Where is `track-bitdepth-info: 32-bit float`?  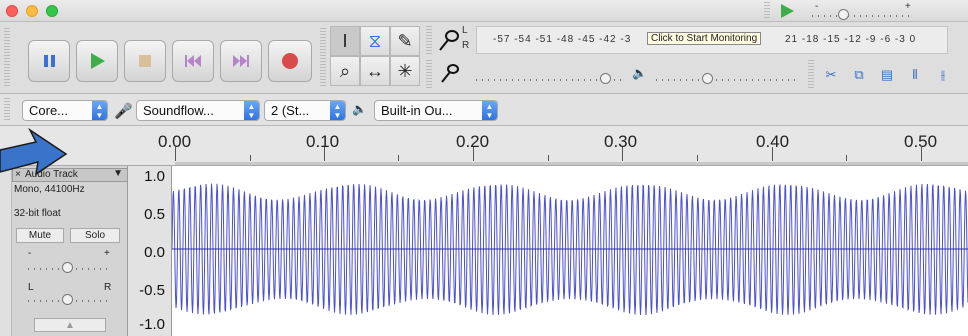 track-bitdepth-info: 32-bit float is located at coordinates (37, 213).